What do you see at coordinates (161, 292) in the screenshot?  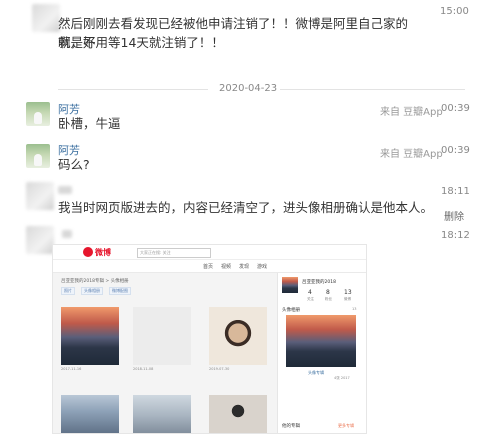 I see `album-tabs: 照片 头像相册 微博配图` at bounding box center [161, 292].